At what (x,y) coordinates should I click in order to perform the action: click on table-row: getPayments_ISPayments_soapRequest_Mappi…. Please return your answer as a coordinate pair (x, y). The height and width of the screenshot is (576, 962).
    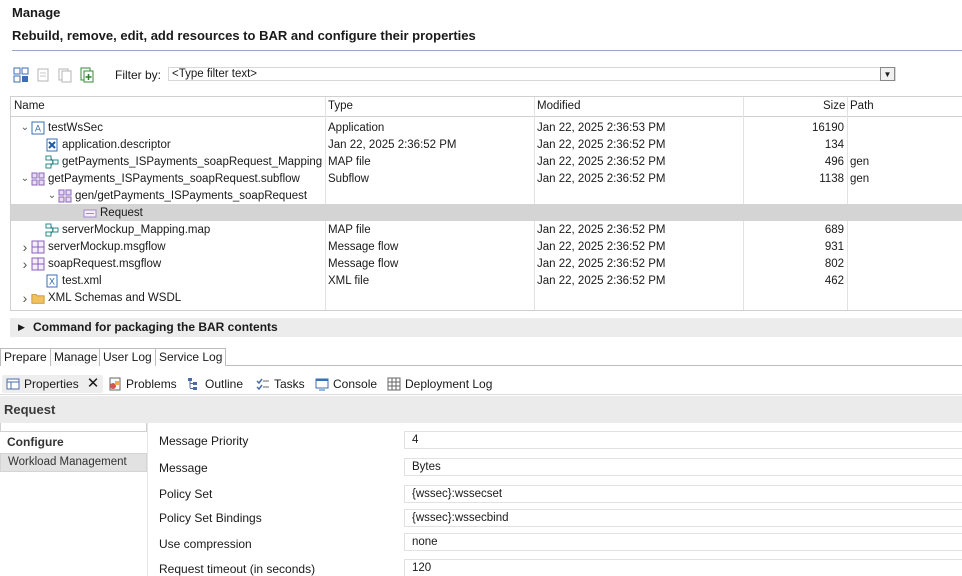
    Looking at the image, I should click on (486, 161).